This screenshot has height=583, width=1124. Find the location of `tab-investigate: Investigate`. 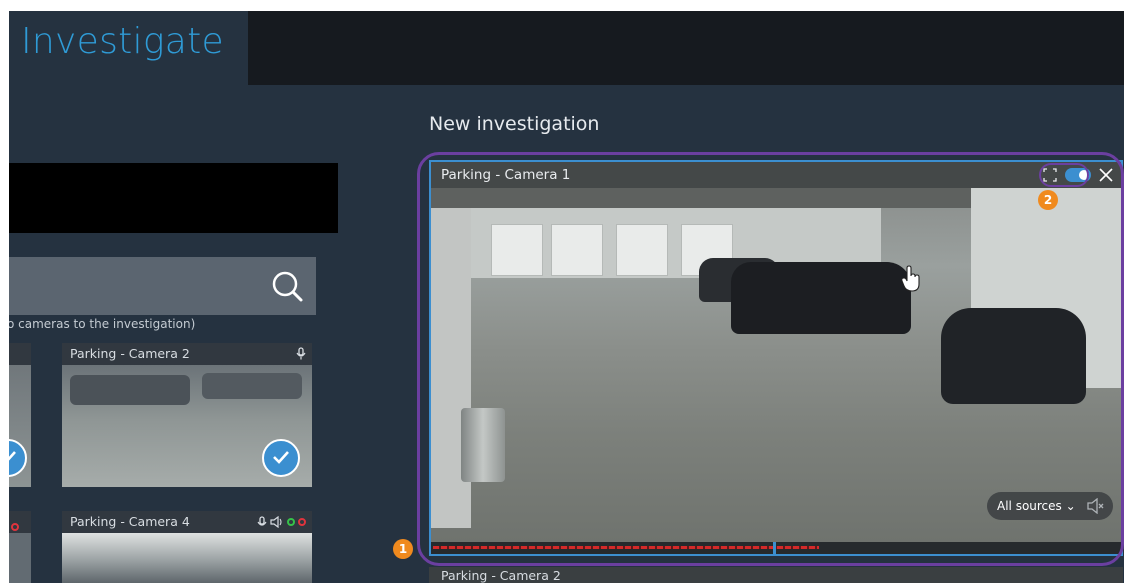

tab-investigate: Investigate is located at coordinates (128, 48).